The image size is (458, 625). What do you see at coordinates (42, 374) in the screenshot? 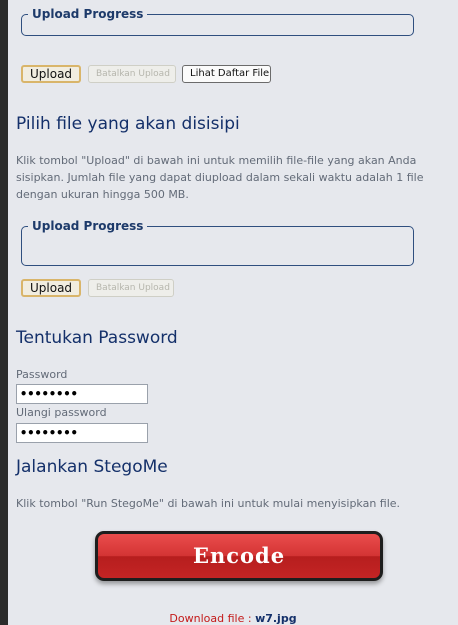
I see `password-label: Password` at bounding box center [42, 374].